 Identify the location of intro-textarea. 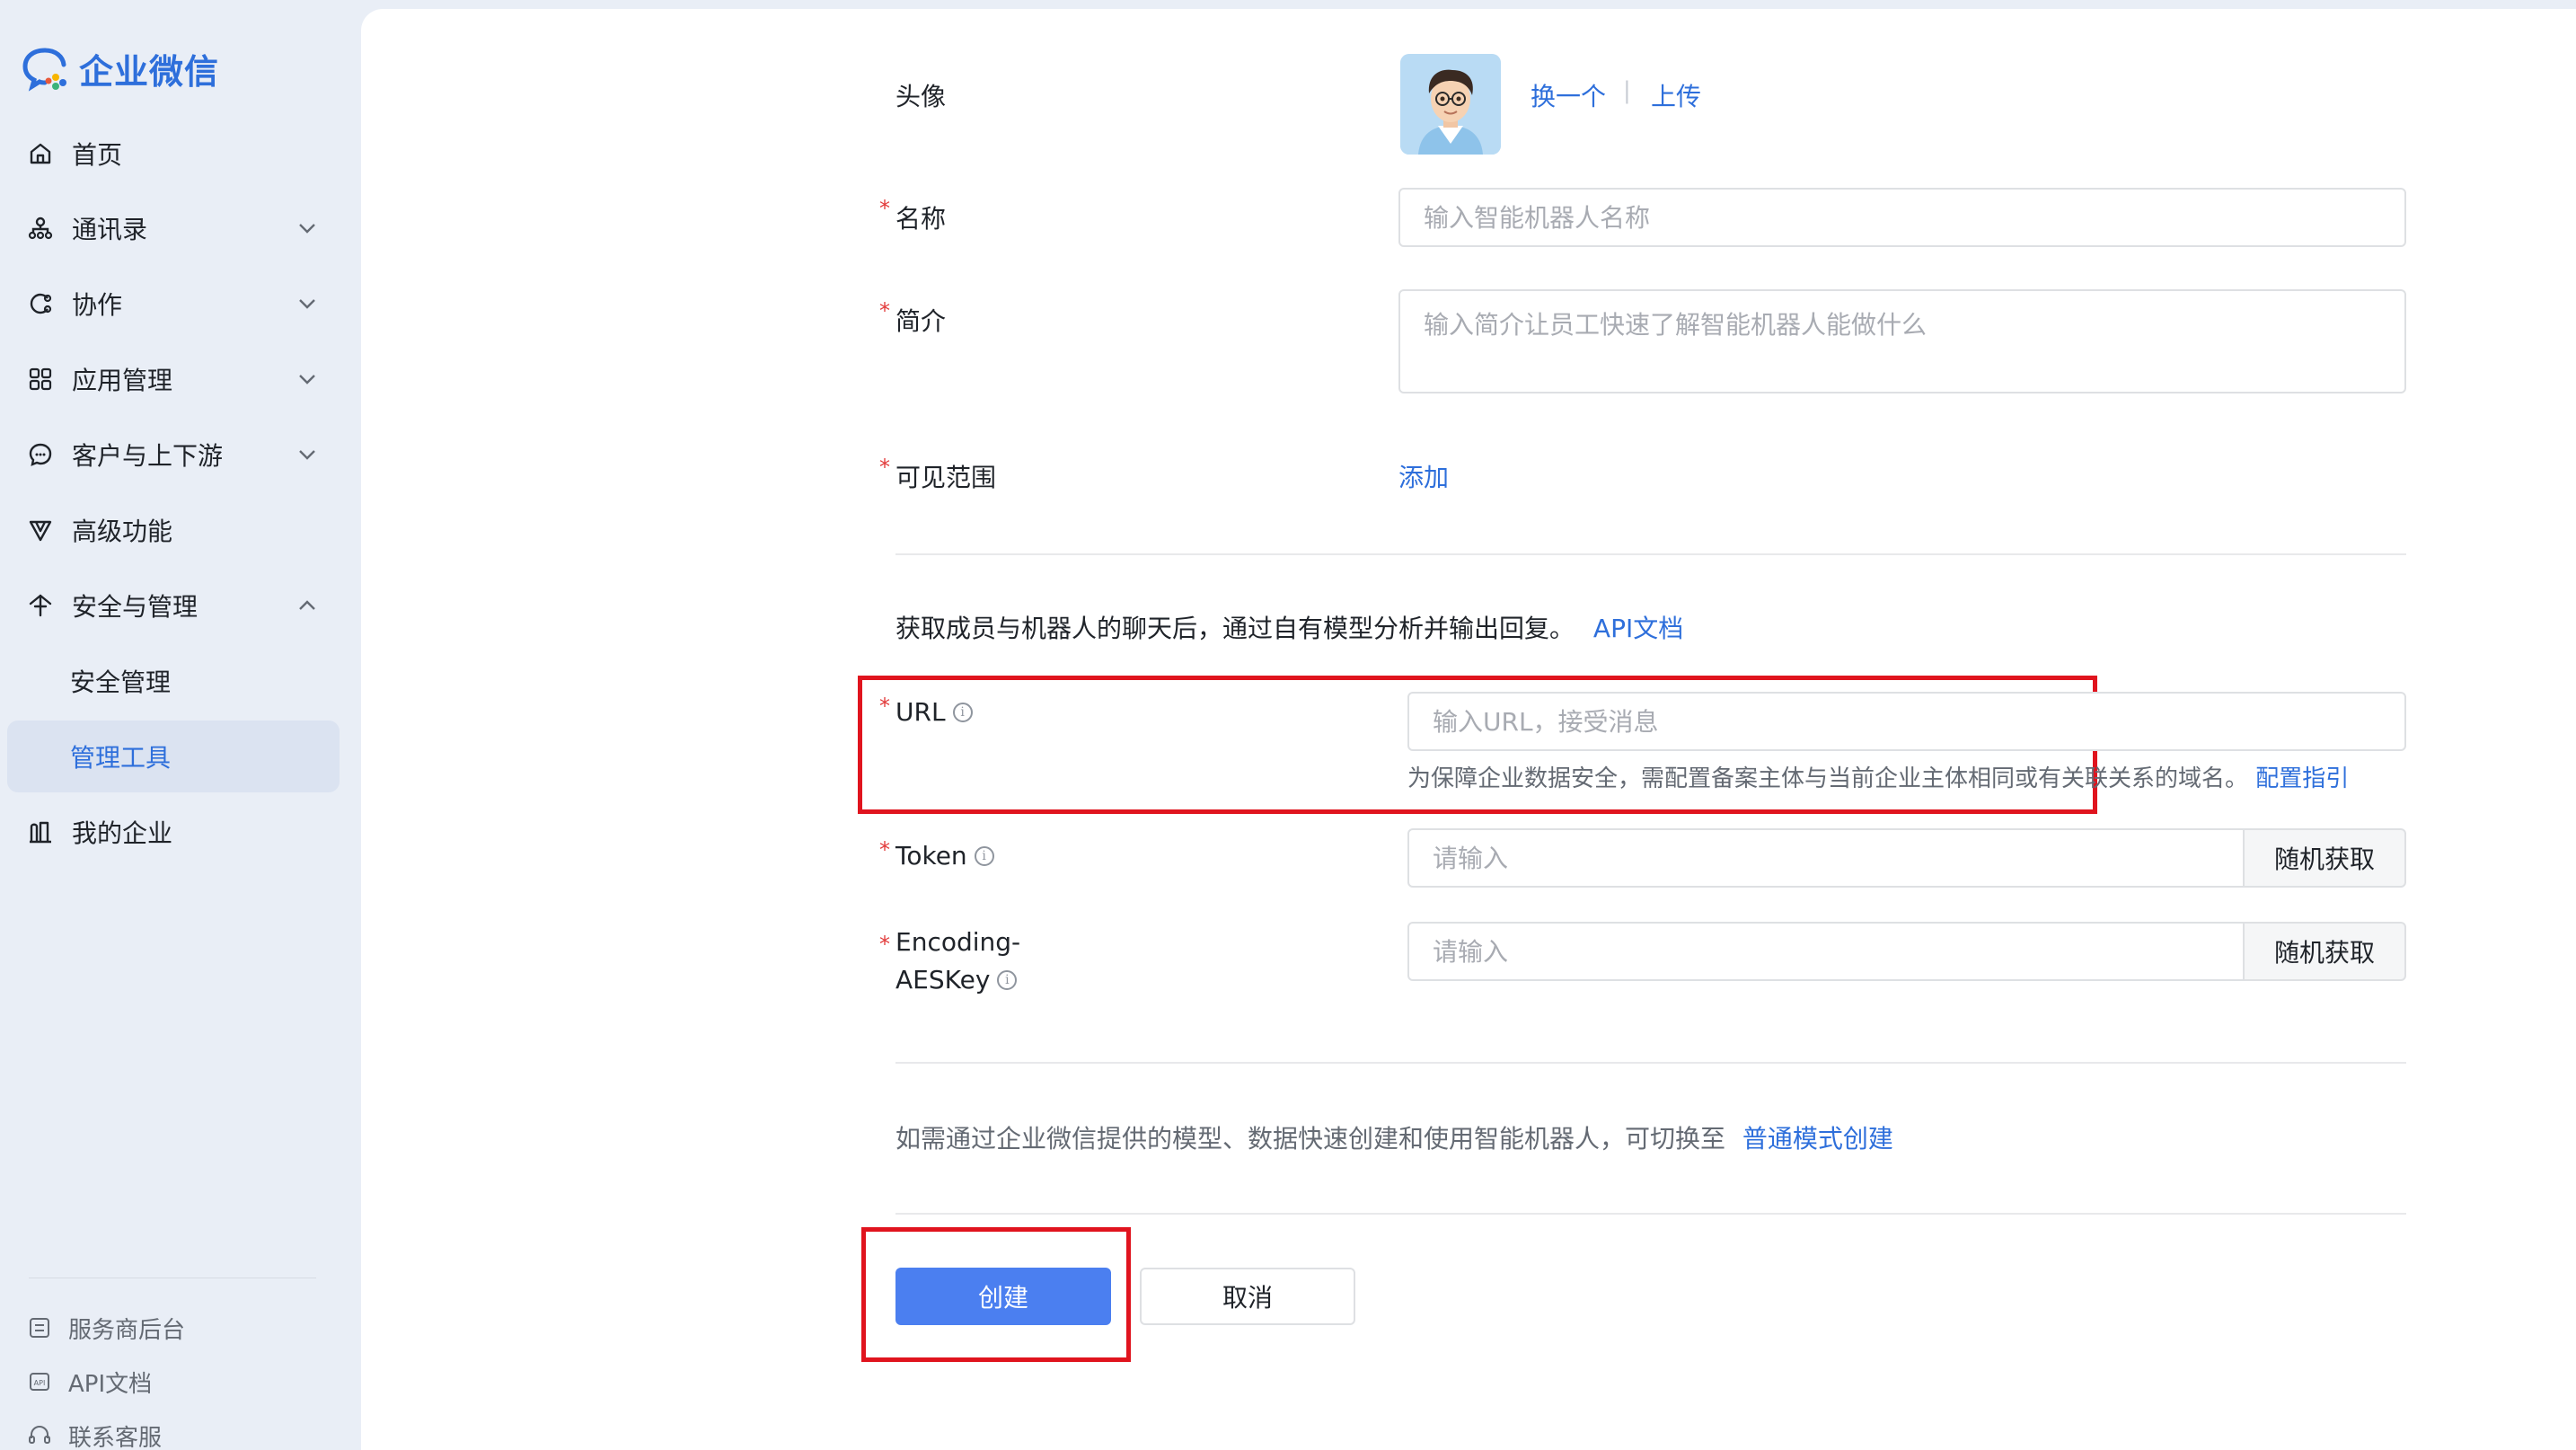
(1902, 341).